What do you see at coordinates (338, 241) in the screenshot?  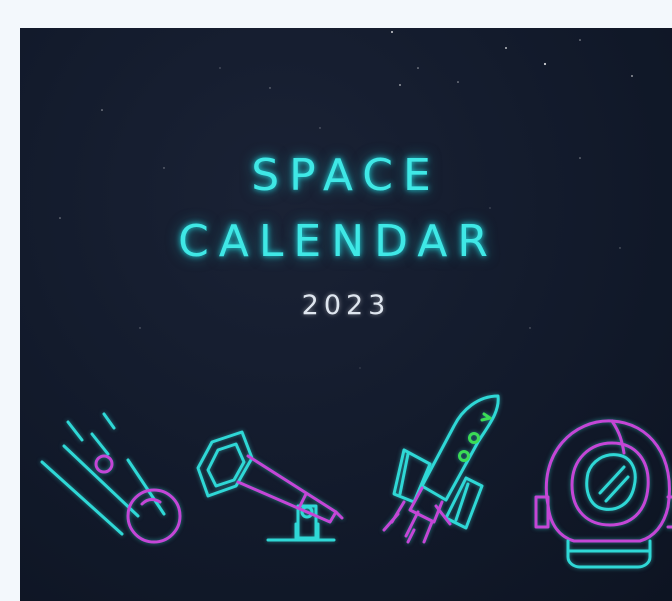 I see `title-line-calendar: CALENDAR` at bounding box center [338, 241].